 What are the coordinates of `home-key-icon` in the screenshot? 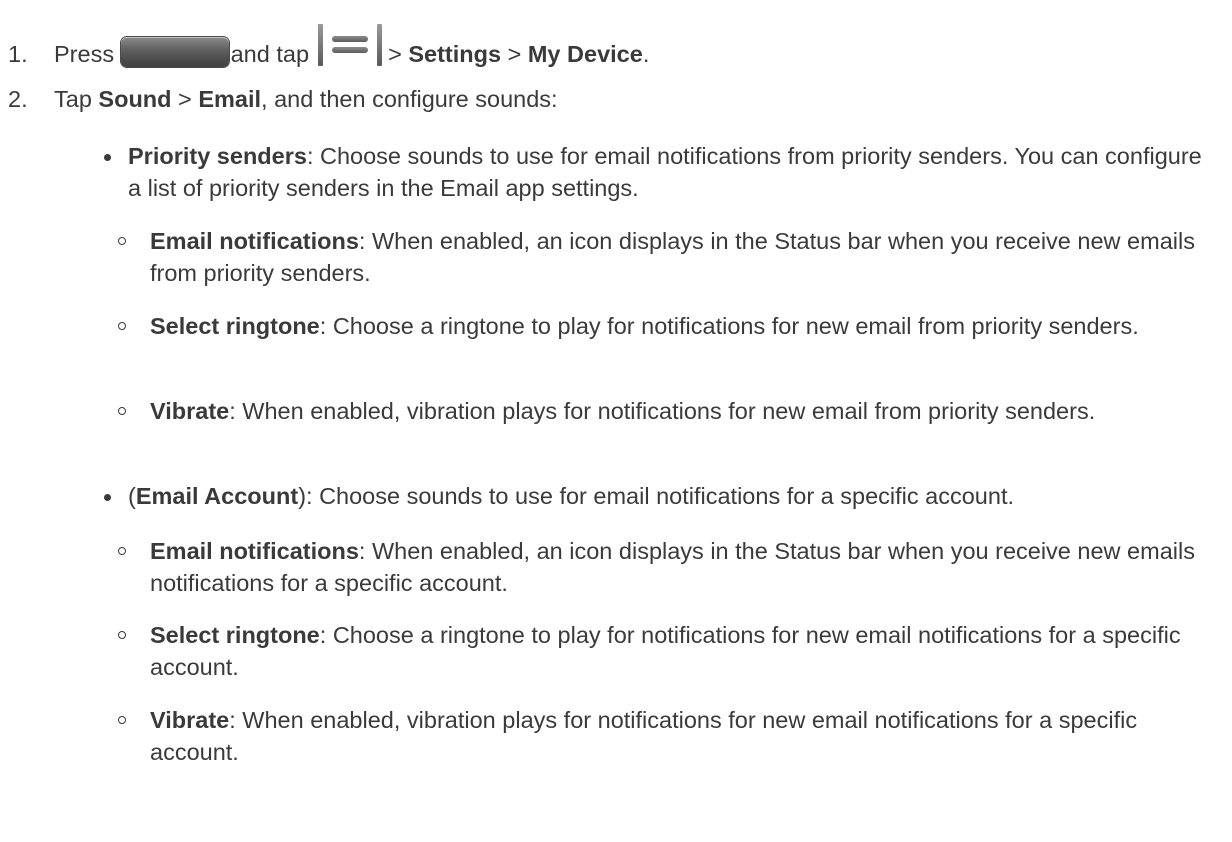 It's located at (174, 52).